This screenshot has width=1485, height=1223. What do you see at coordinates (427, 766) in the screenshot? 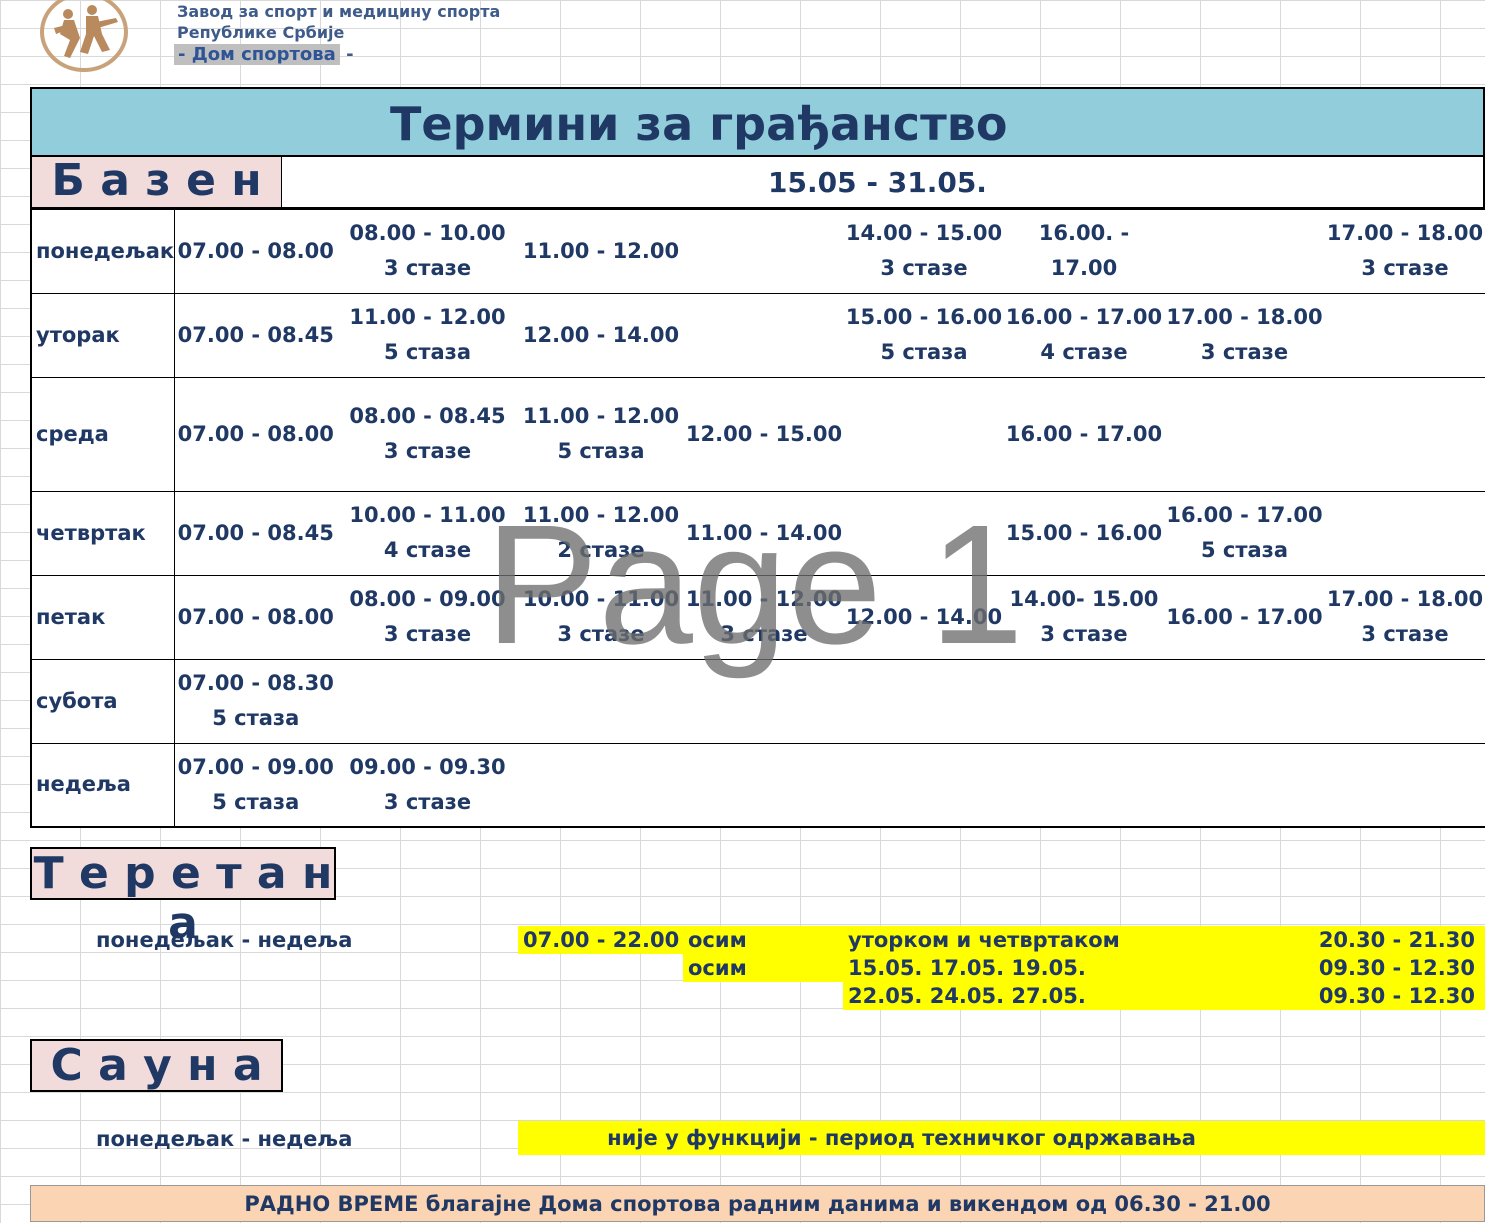
I see `slot-time: 09.00 - 09.30` at bounding box center [427, 766].